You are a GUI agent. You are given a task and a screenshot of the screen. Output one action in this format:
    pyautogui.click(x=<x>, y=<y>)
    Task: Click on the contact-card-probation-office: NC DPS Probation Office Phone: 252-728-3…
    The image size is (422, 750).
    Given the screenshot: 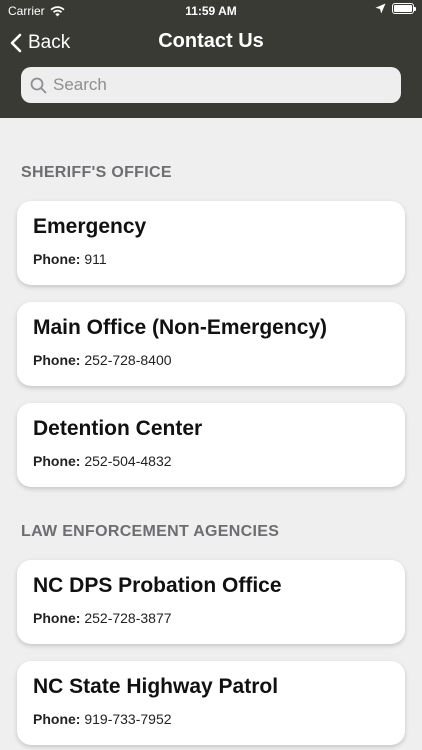 What is the action you would take?
    pyautogui.click(x=211, y=602)
    